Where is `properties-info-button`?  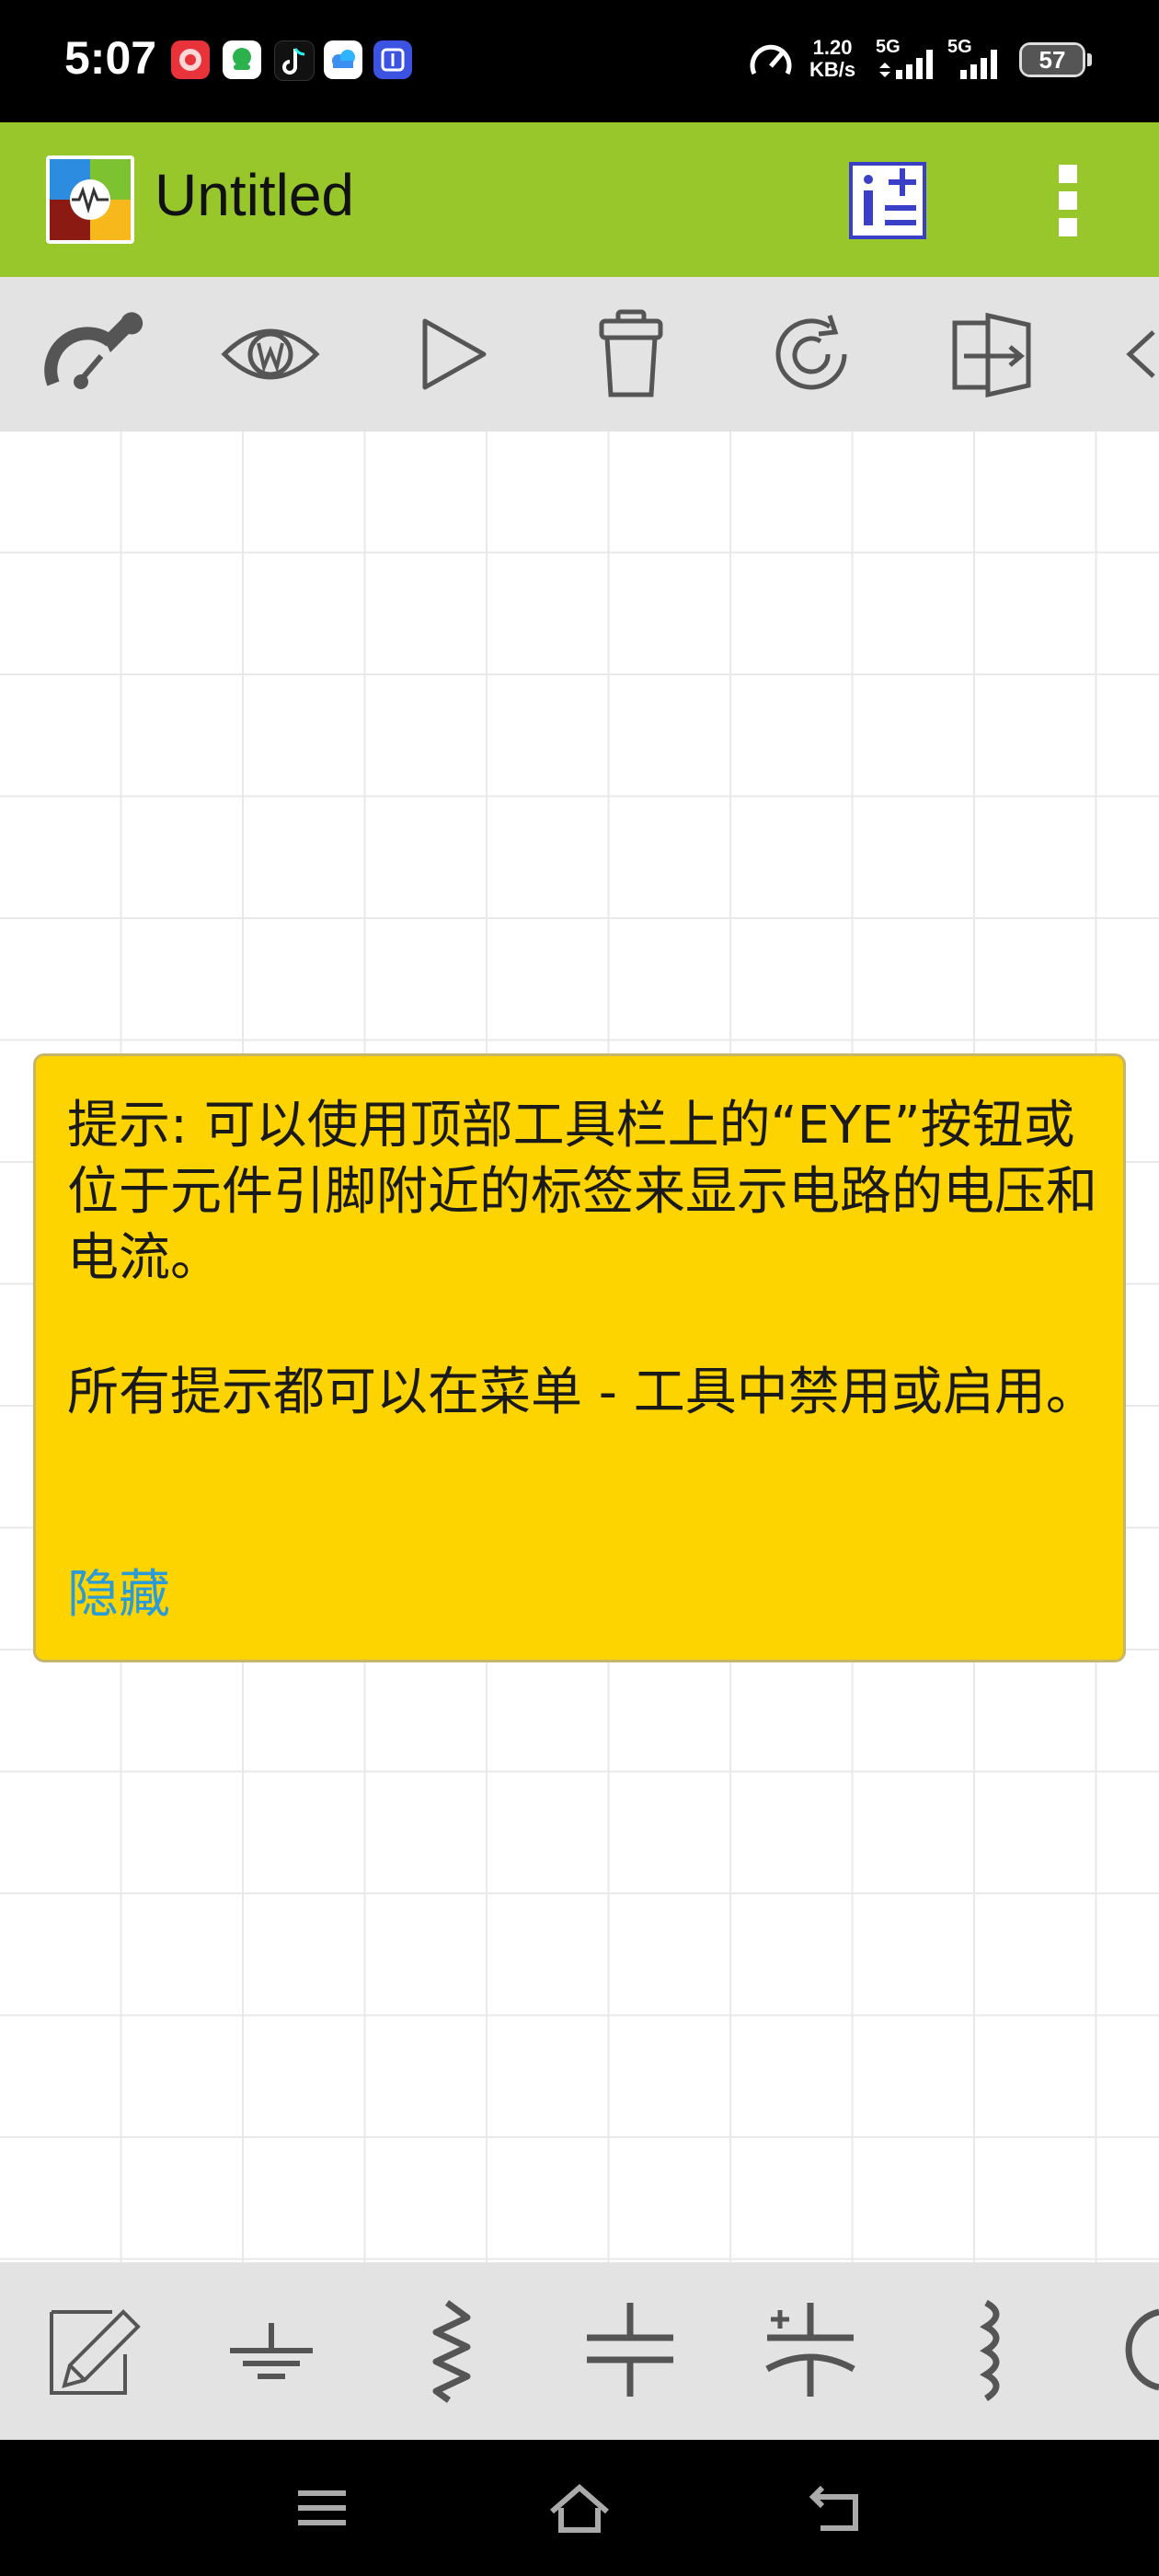
properties-info-button is located at coordinates (887, 200).